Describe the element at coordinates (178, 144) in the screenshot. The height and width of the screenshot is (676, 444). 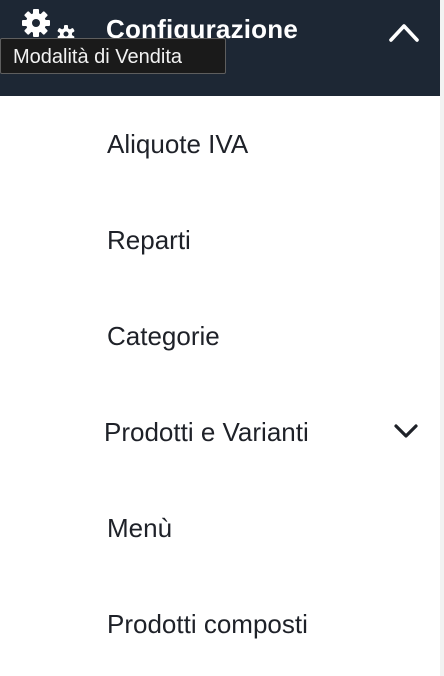
I see `menu-item-label: Aliquote IVA` at that location.